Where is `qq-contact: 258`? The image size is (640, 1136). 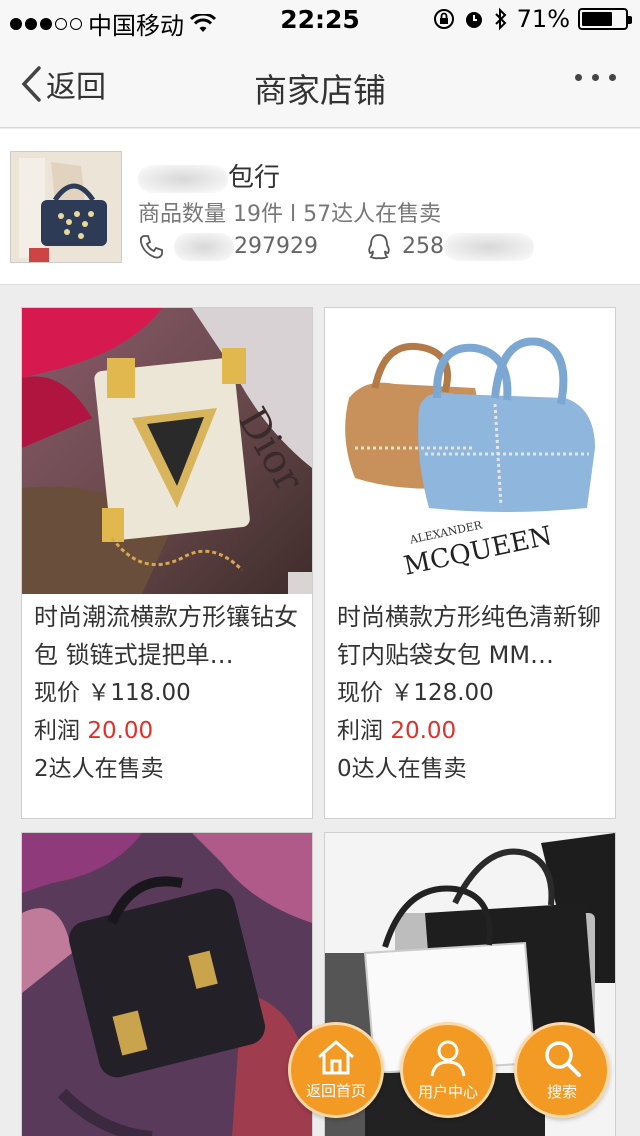 qq-contact: 258 is located at coordinates (450, 247).